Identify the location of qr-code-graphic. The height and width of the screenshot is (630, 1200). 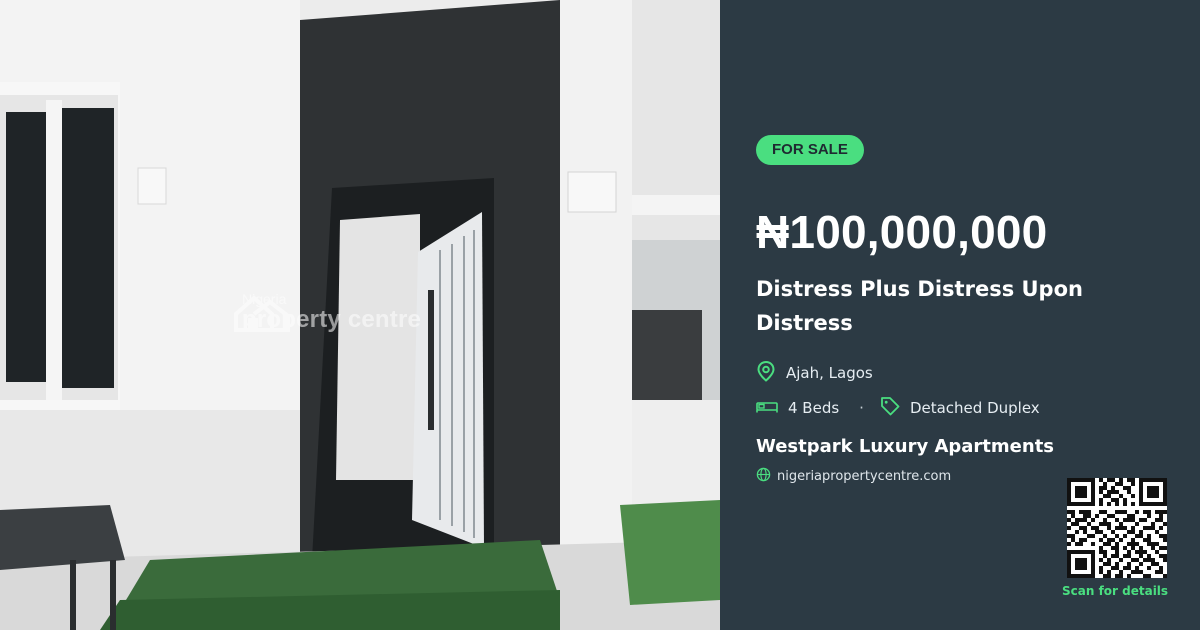
(1117, 528).